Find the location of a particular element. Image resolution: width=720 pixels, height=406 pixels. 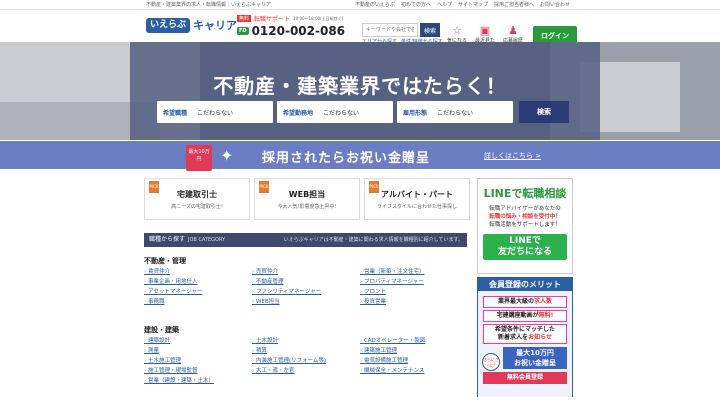

job-link: ファシリティマネージャー is located at coordinates (306, 291).